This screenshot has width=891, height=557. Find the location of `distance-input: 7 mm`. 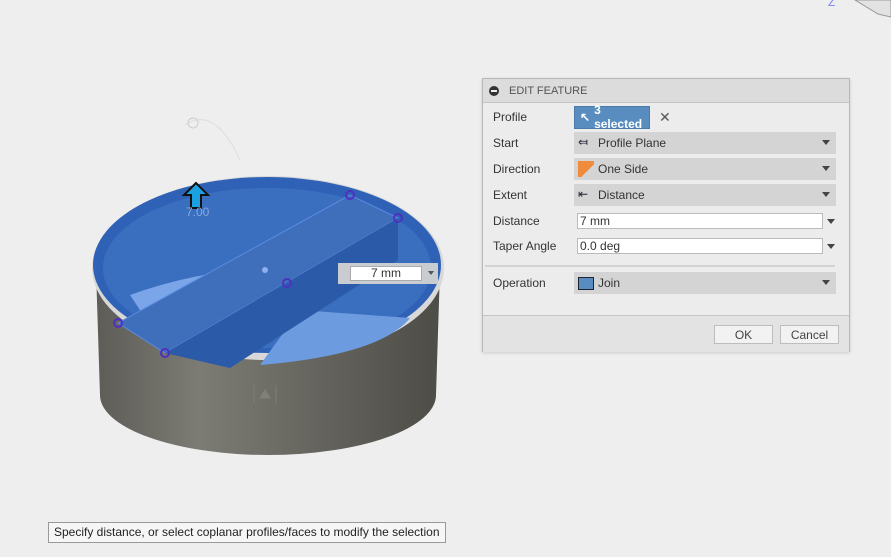

distance-input: 7 mm is located at coordinates (700, 221).